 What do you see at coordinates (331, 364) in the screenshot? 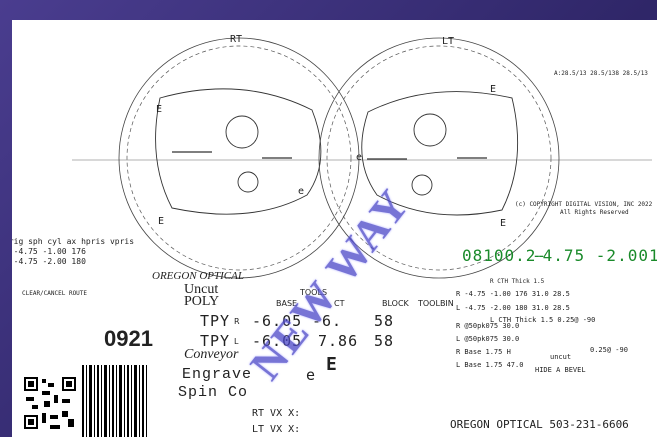
I see `e-mark: E` at bounding box center [331, 364].